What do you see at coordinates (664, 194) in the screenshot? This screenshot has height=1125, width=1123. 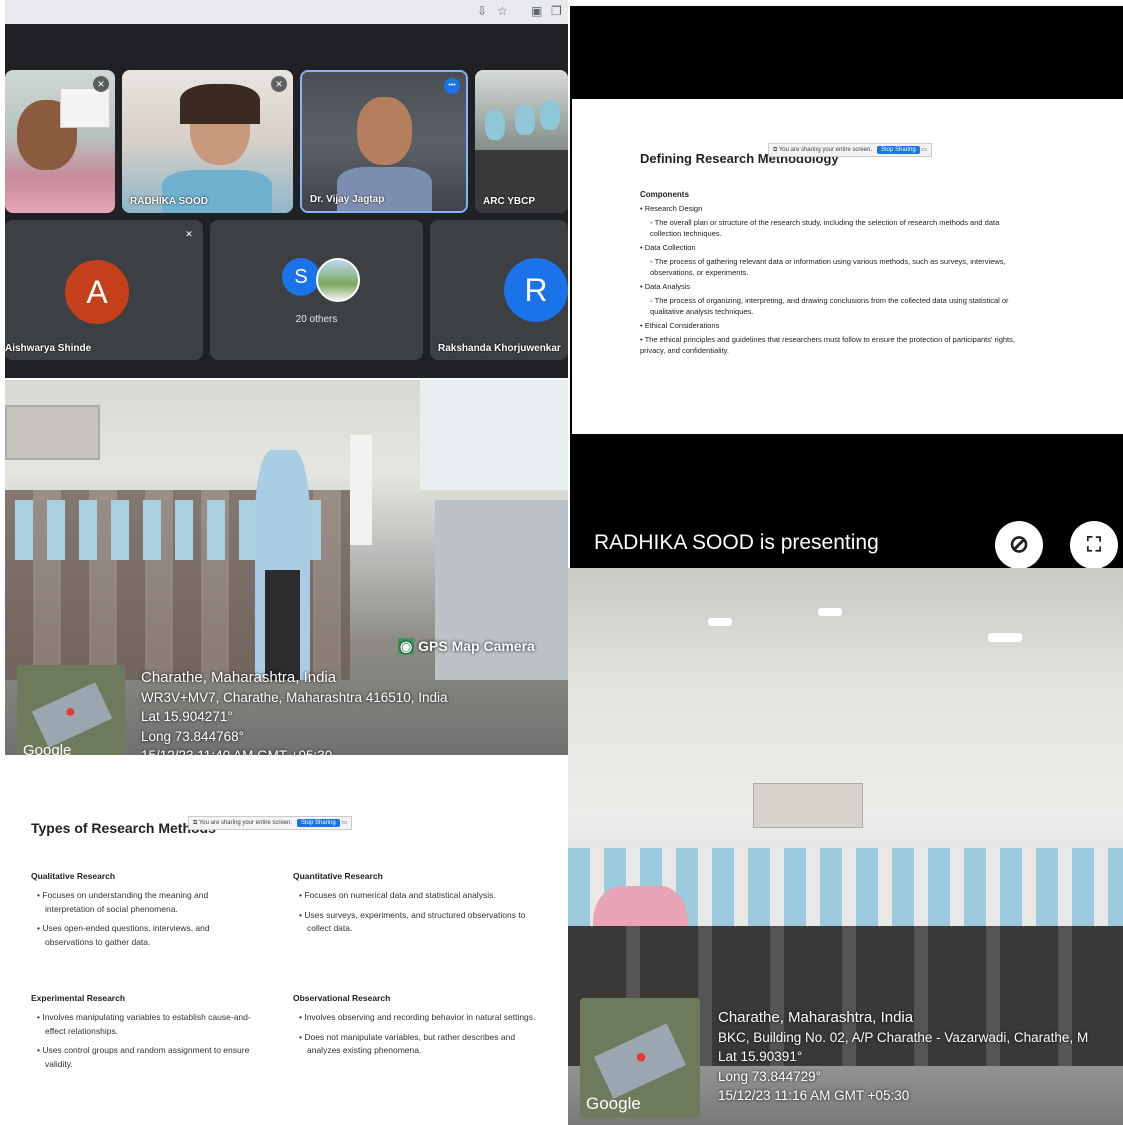 I see `section-heading: Components` at bounding box center [664, 194].